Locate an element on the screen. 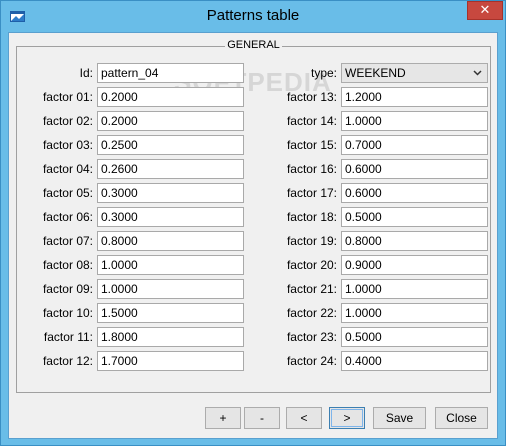 The image size is (506, 446). left-factor-label: factor 09: is located at coordinates (67, 289).